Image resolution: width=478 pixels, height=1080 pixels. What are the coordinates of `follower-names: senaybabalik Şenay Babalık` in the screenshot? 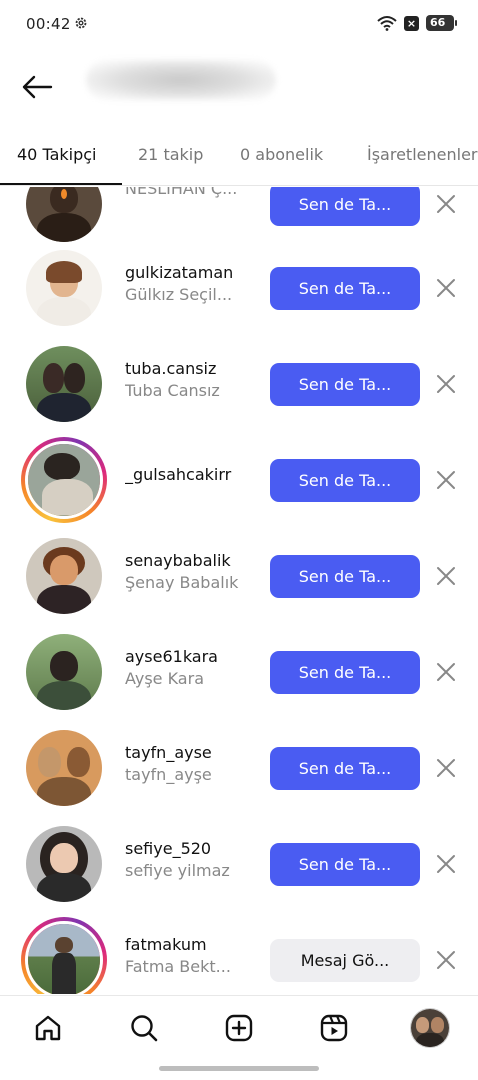 It's located at (195, 572).